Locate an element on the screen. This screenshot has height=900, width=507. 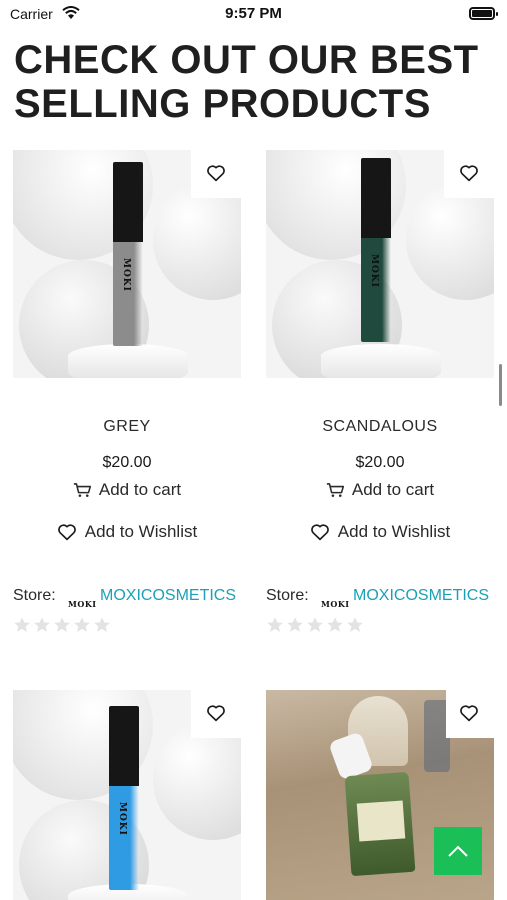
product-card-blue: MOKI is located at coordinates (127, 795).